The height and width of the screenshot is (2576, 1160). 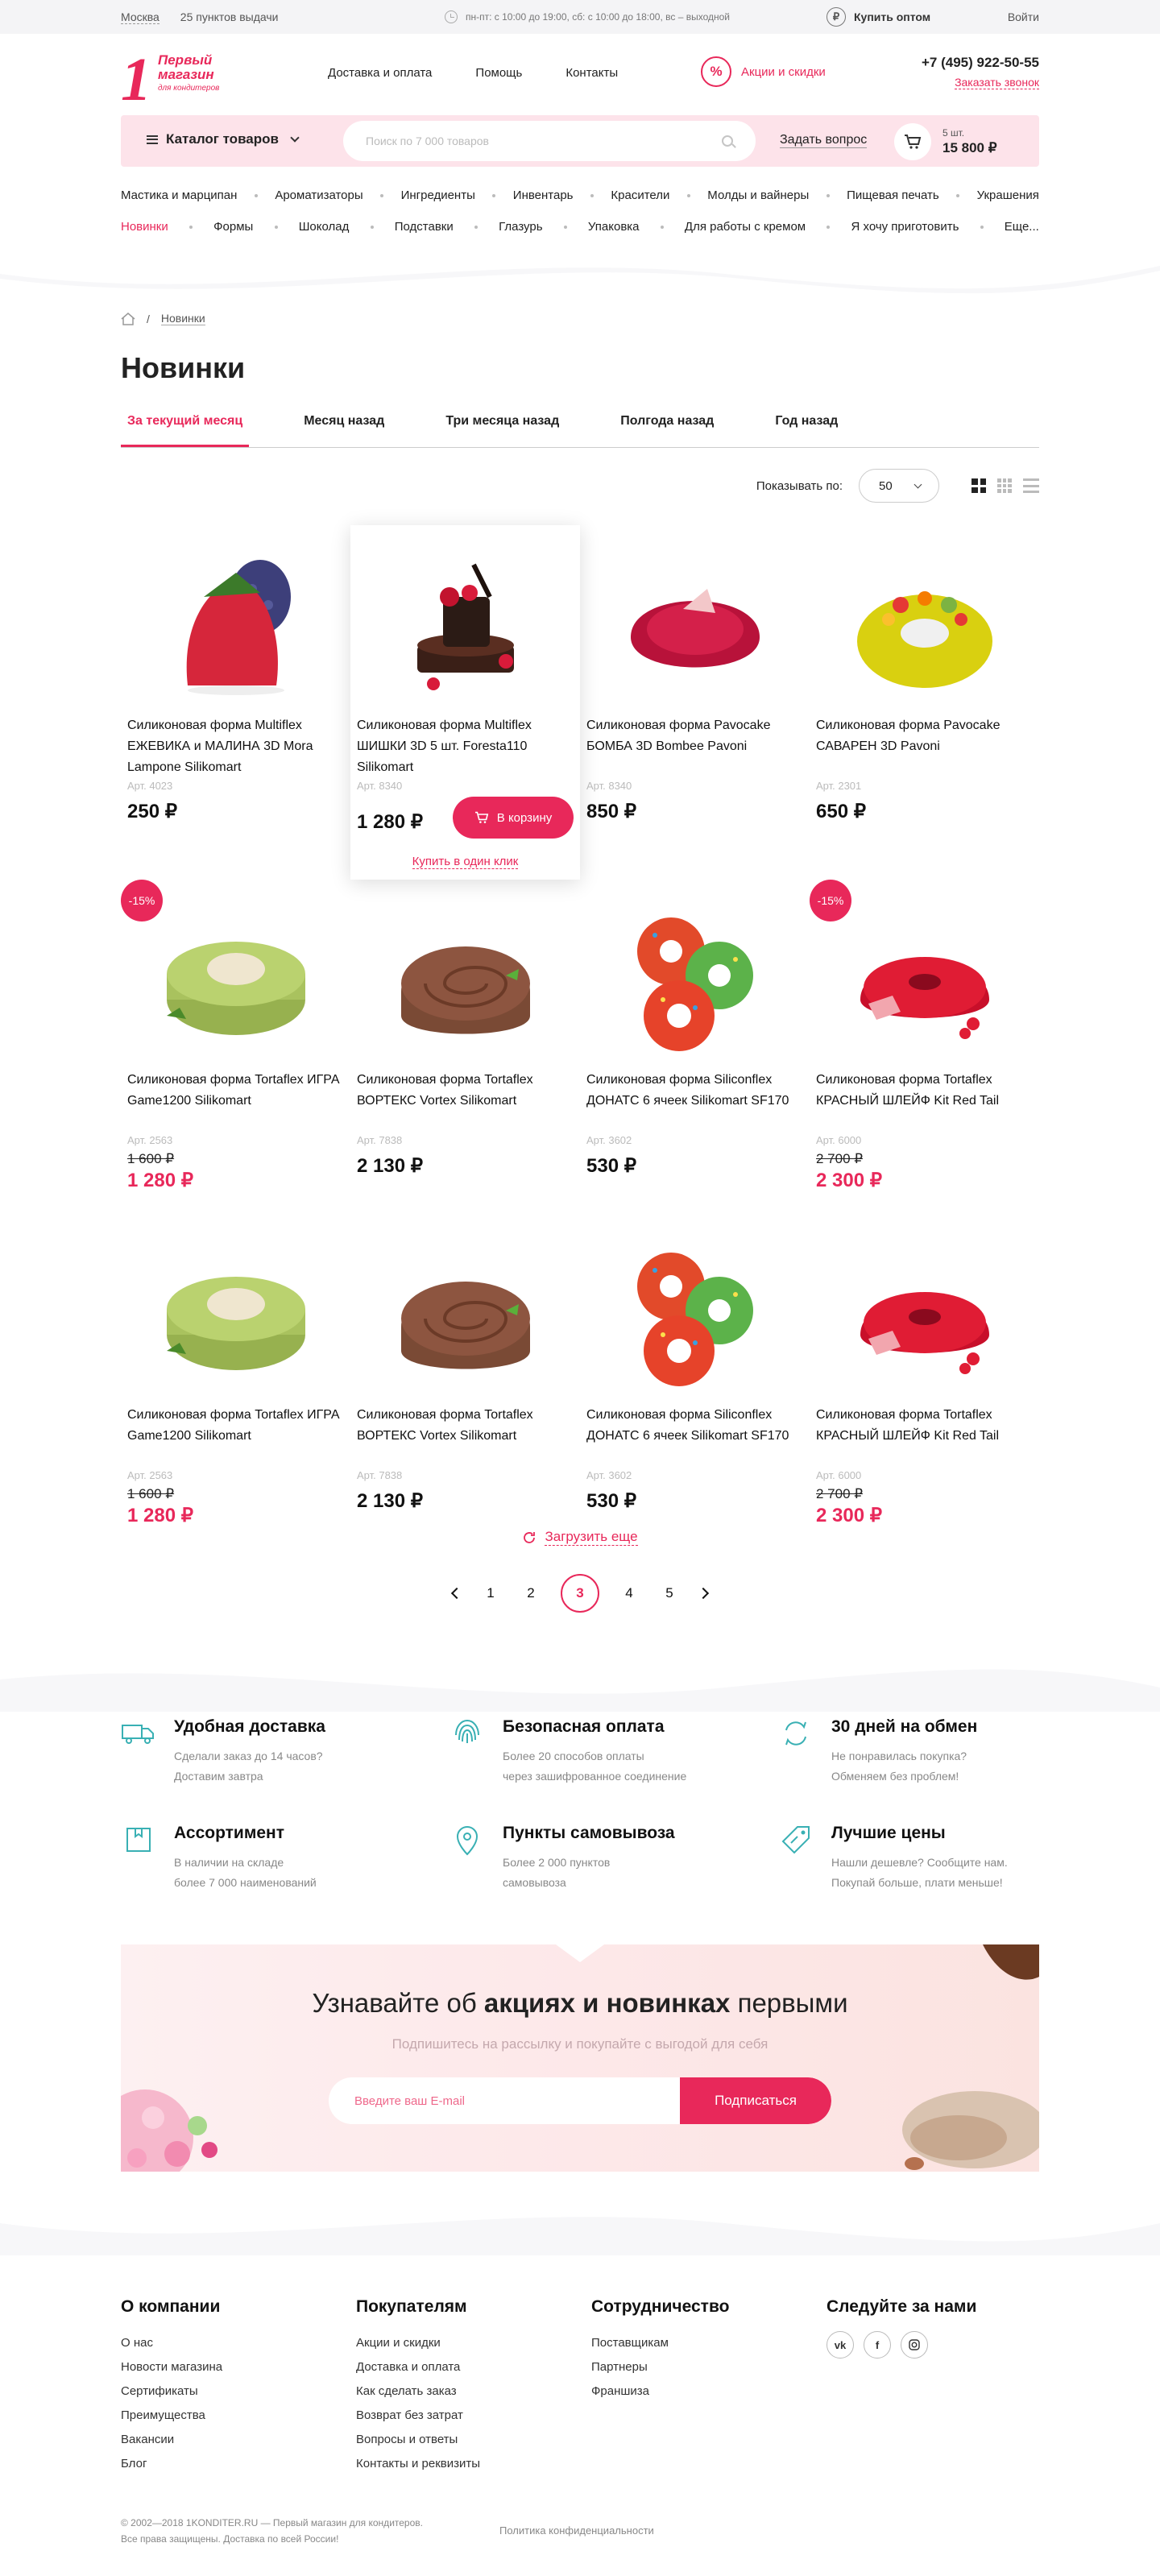 I want to click on footer-link: Поставщикам, so click(x=708, y=2343).